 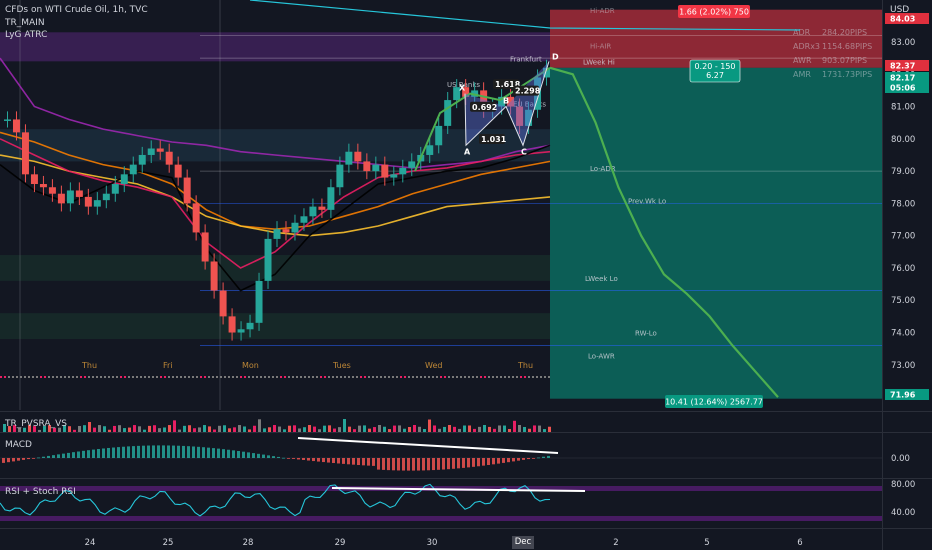 What do you see at coordinates (602, 11) in the screenshot?
I see `level-label-0: Hi-ADR` at bounding box center [602, 11].